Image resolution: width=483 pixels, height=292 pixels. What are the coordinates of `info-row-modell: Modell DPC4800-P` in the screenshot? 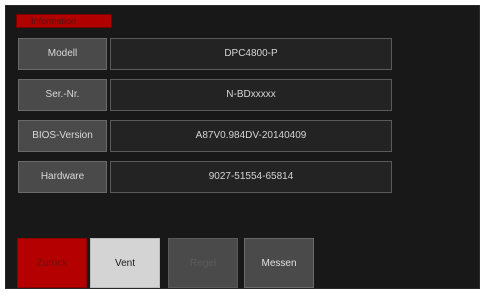 It's located at (205, 54).